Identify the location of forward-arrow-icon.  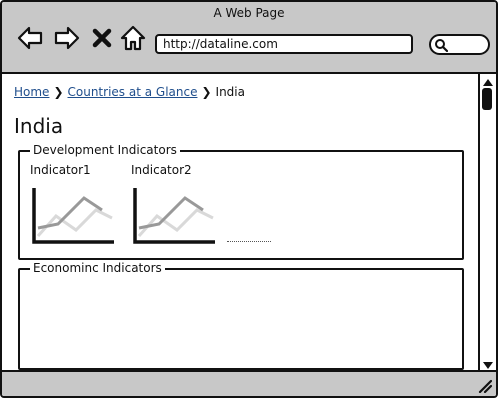
(67, 38).